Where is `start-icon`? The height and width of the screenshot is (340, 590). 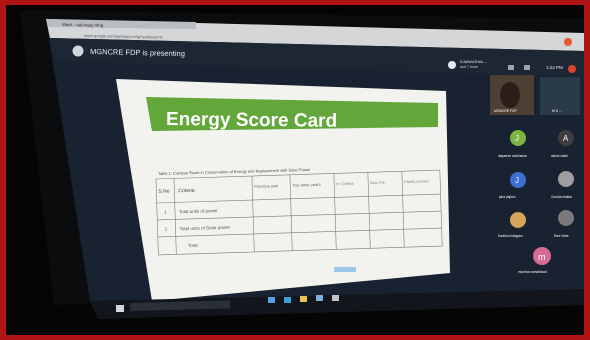
start-icon is located at coordinates (120, 308).